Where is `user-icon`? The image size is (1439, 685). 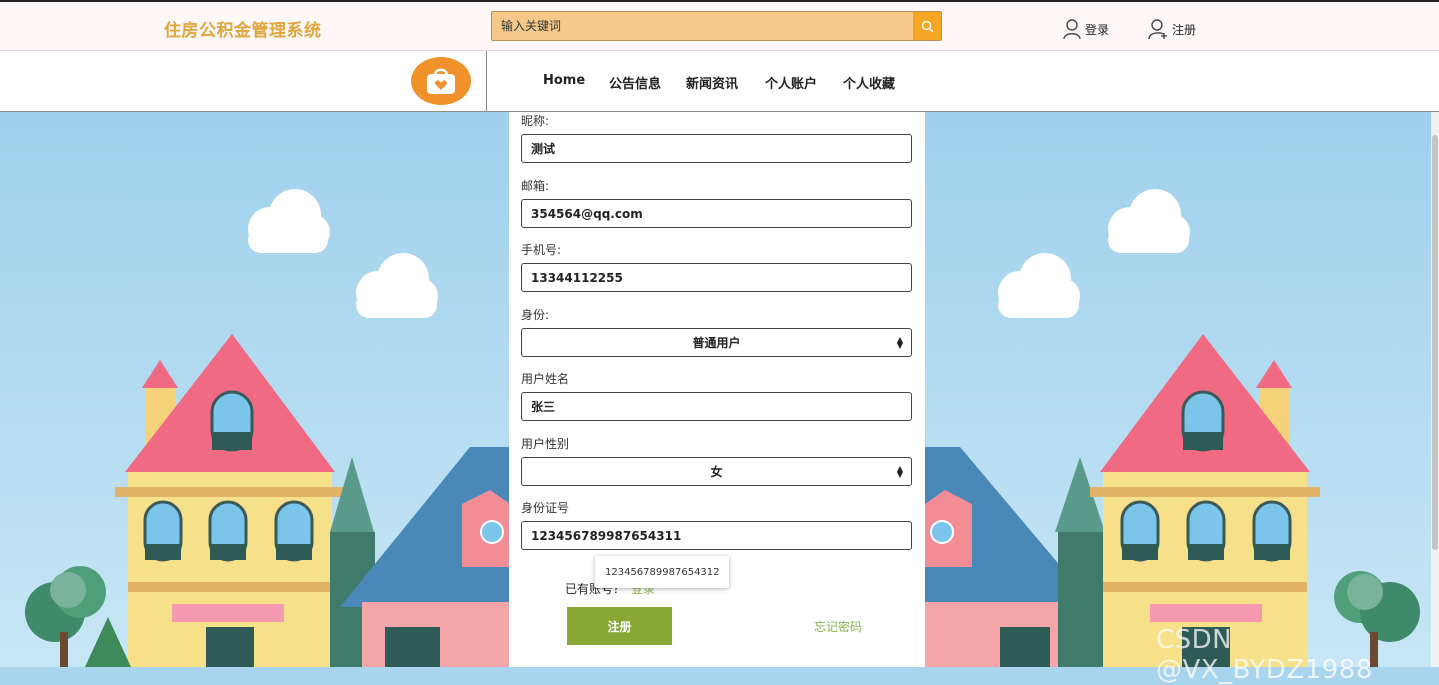
user-icon is located at coordinates (1072, 29).